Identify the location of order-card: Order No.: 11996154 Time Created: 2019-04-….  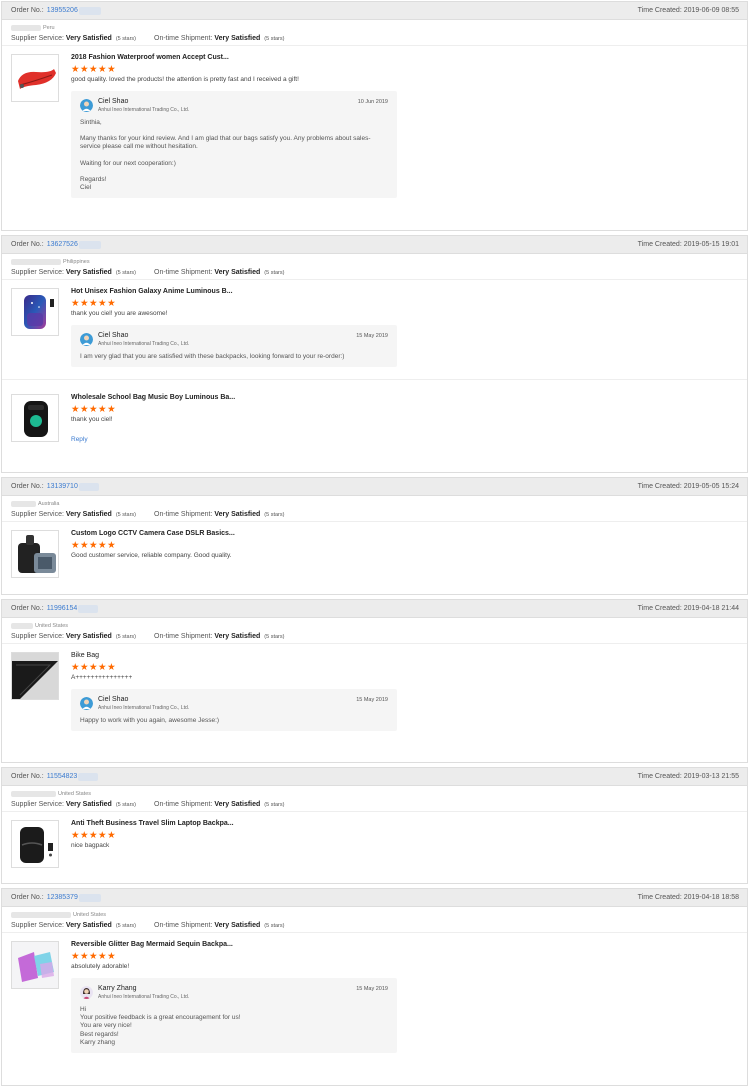
(374, 681).